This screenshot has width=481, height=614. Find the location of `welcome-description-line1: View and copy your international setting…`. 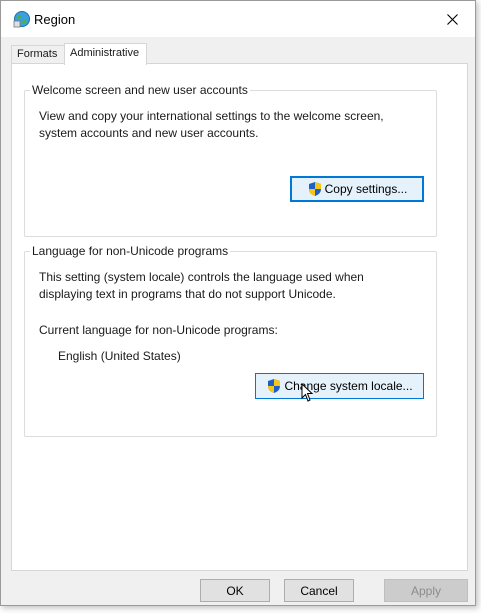

welcome-description-line1: View and copy your international setting… is located at coordinates (211, 116).